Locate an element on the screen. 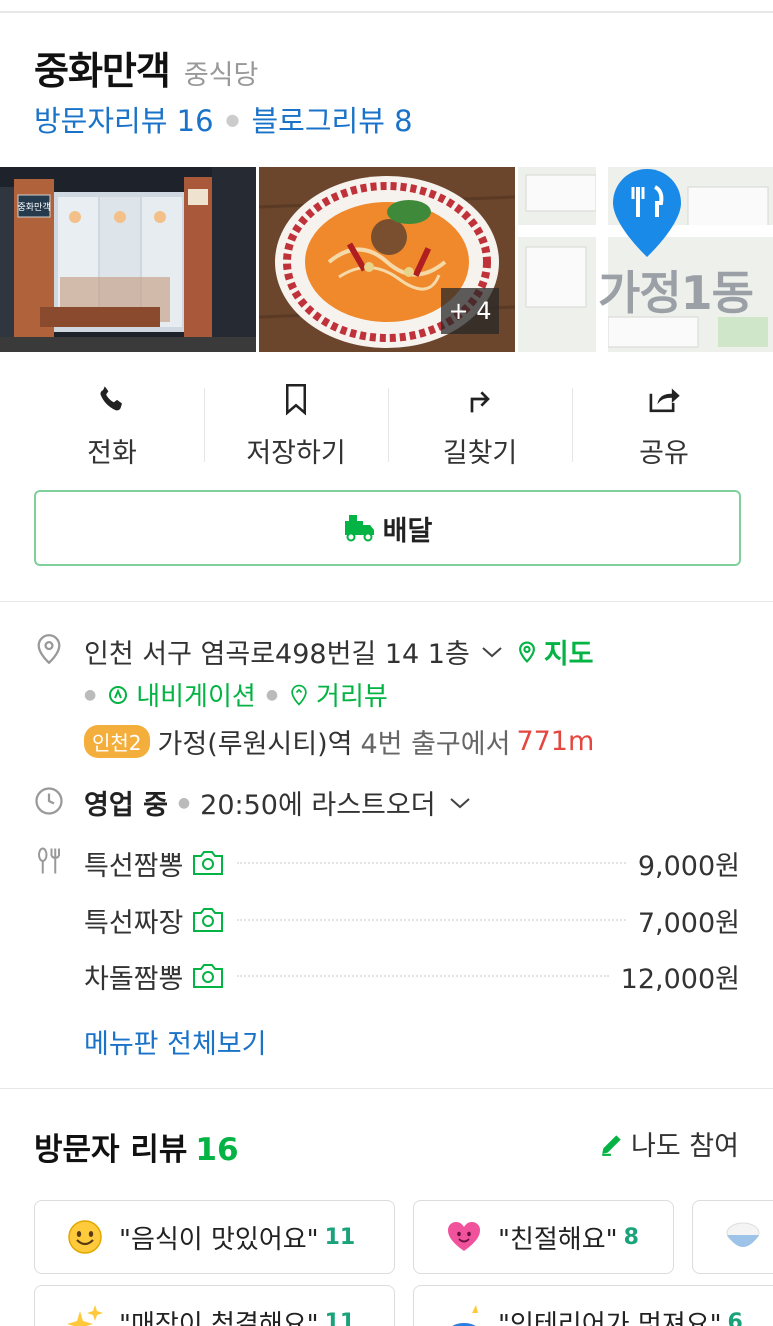  street-view-link: 거리뷰 is located at coordinates (338, 694).